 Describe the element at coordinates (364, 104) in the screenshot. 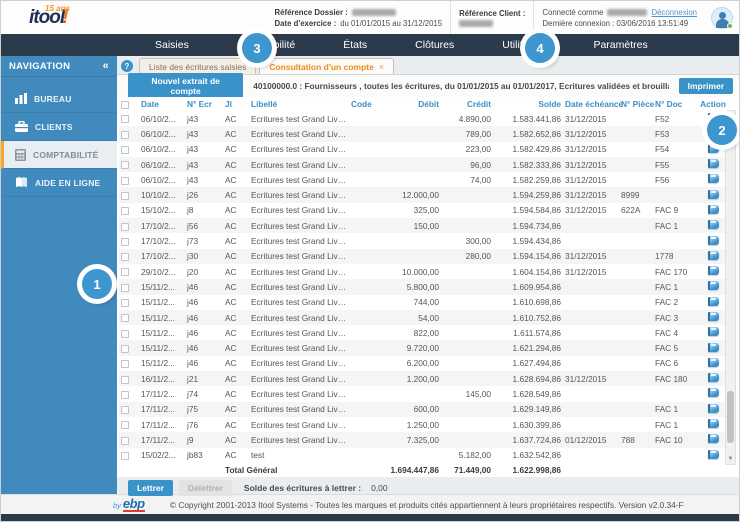

I see `col-code: Code` at that location.